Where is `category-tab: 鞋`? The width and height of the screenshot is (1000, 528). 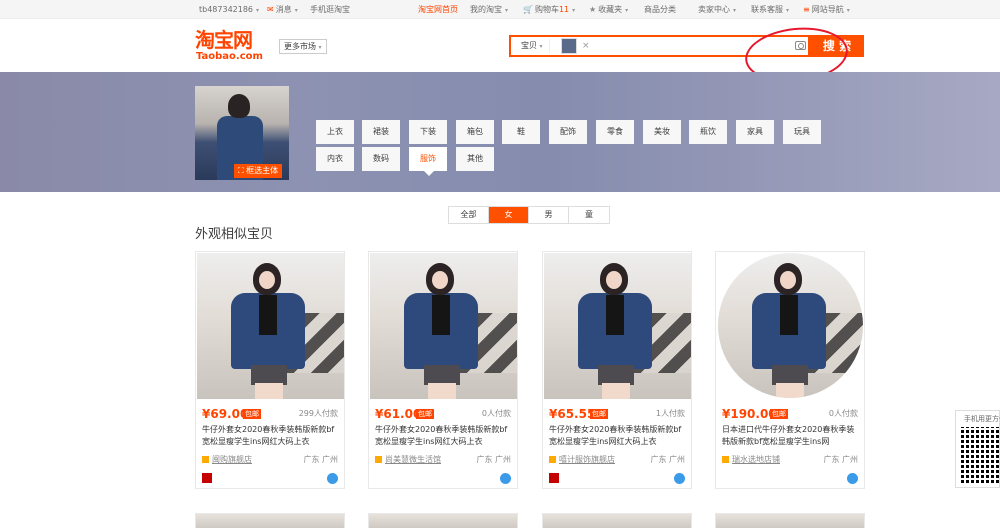 category-tab: 鞋 is located at coordinates (521, 132).